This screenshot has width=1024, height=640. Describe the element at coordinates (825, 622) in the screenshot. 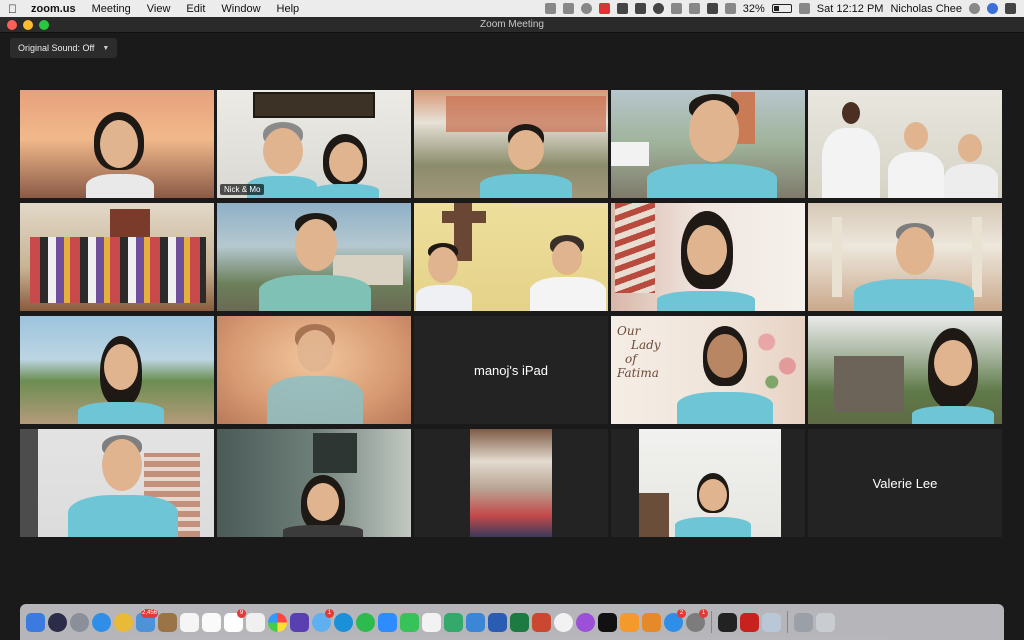

I see `trash-icon` at that location.